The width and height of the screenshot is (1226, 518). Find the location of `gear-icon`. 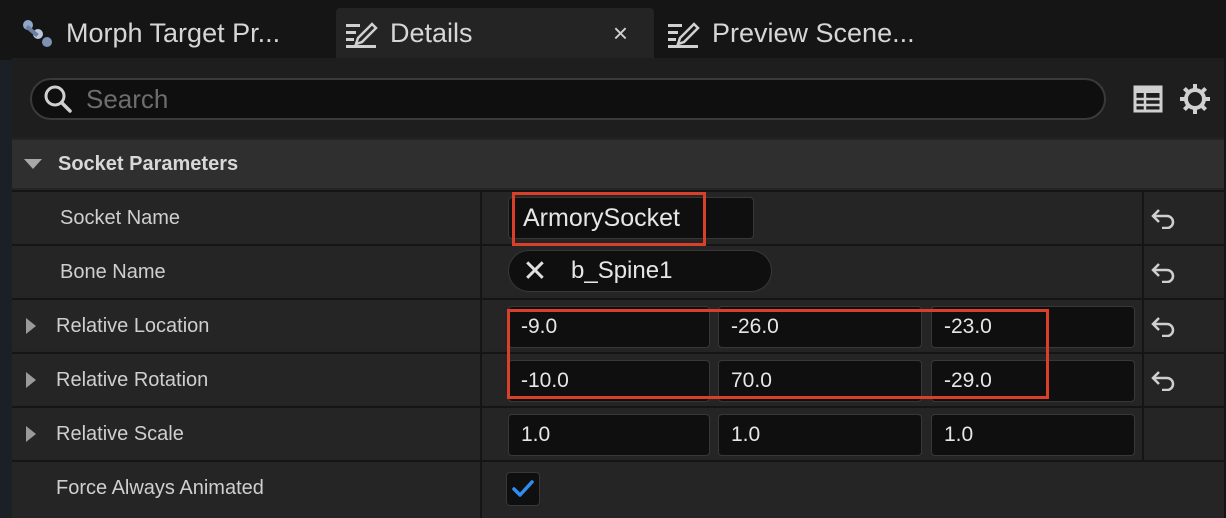

gear-icon is located at coordinates (1195, 99).